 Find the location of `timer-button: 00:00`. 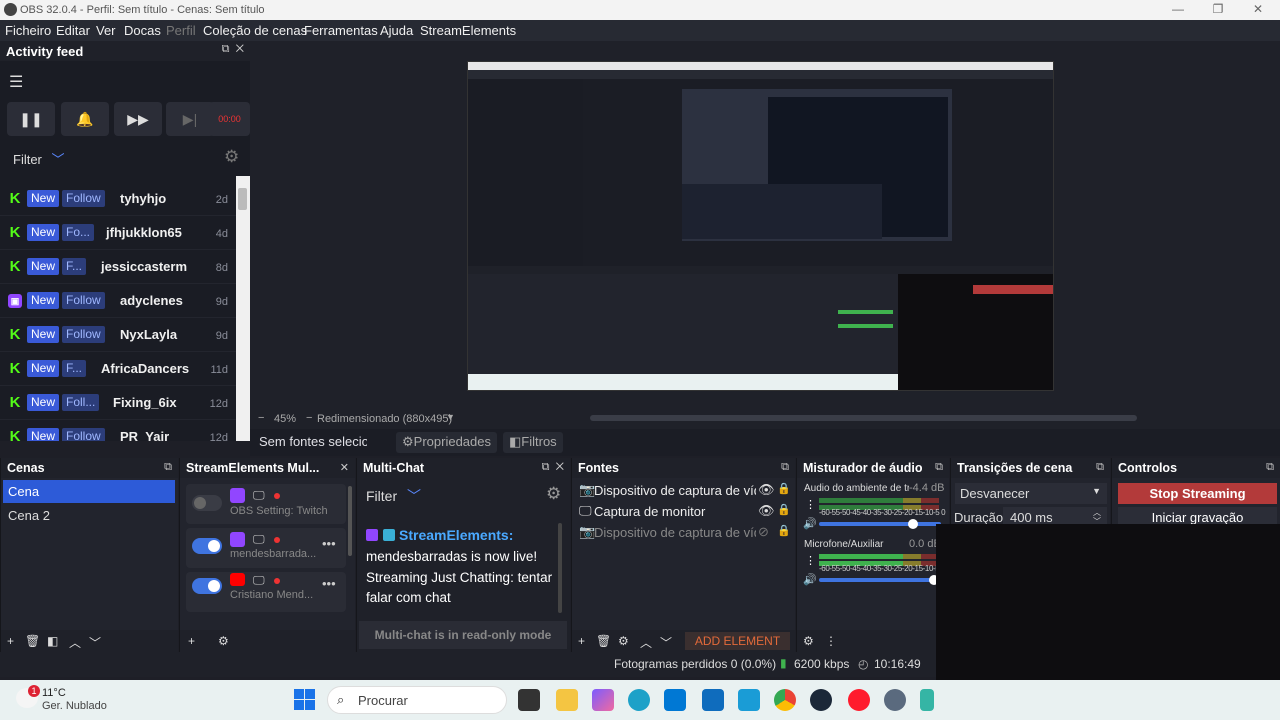

timer-button: 00:00 is located at coordinates (229, 119).